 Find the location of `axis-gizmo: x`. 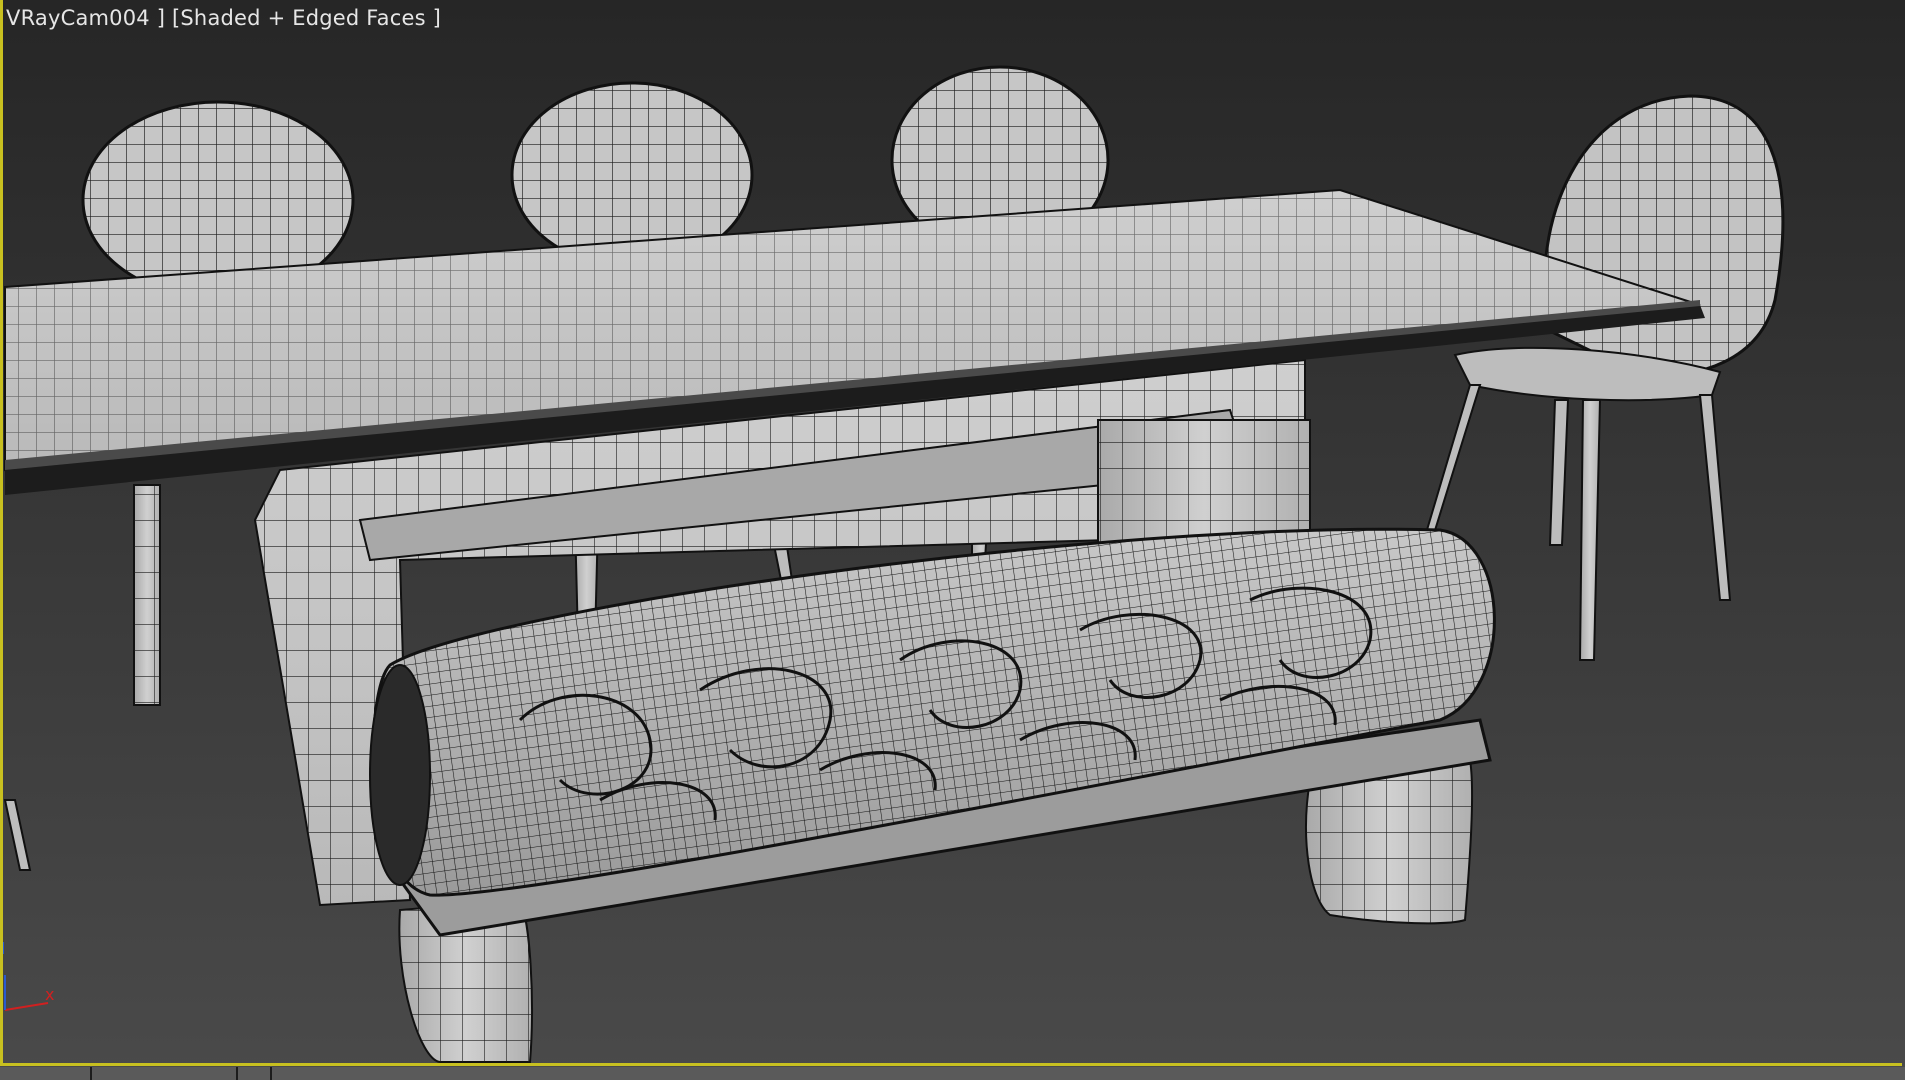

axis-gizmo: x is located at coordinates (27, 976).